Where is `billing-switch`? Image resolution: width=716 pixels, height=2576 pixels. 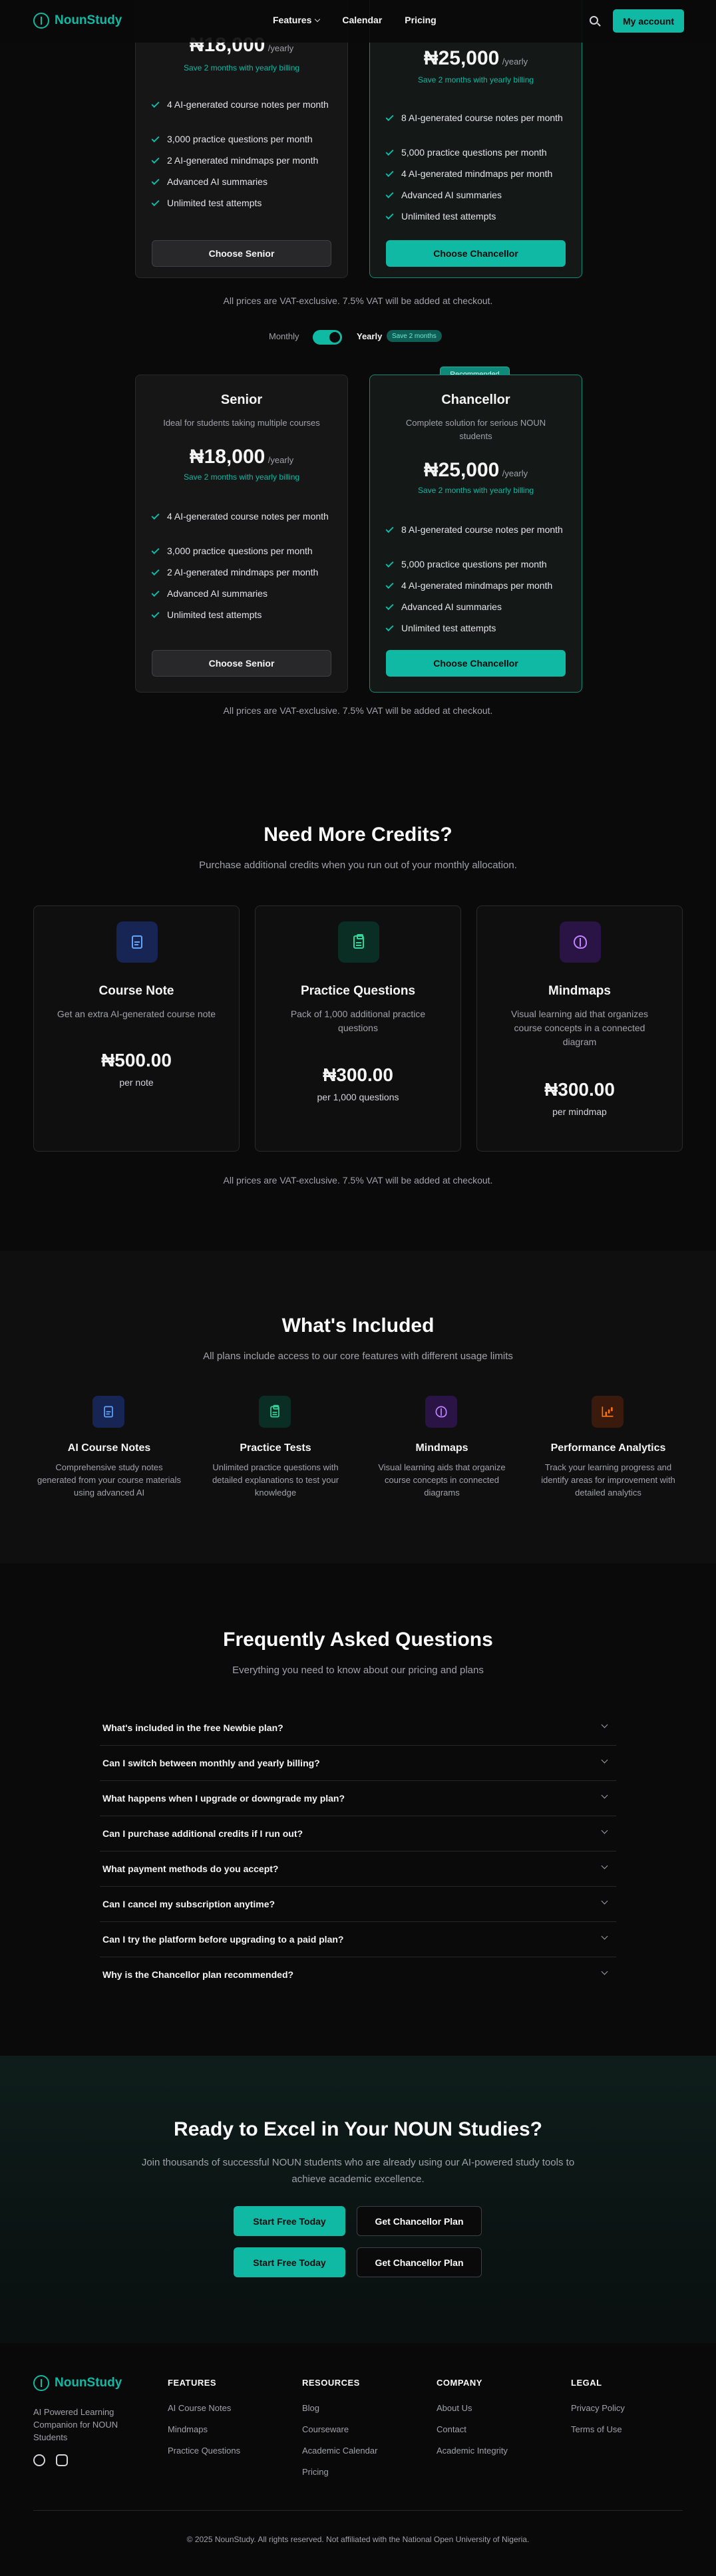 billing-switch is located at coordinates (327, 337).